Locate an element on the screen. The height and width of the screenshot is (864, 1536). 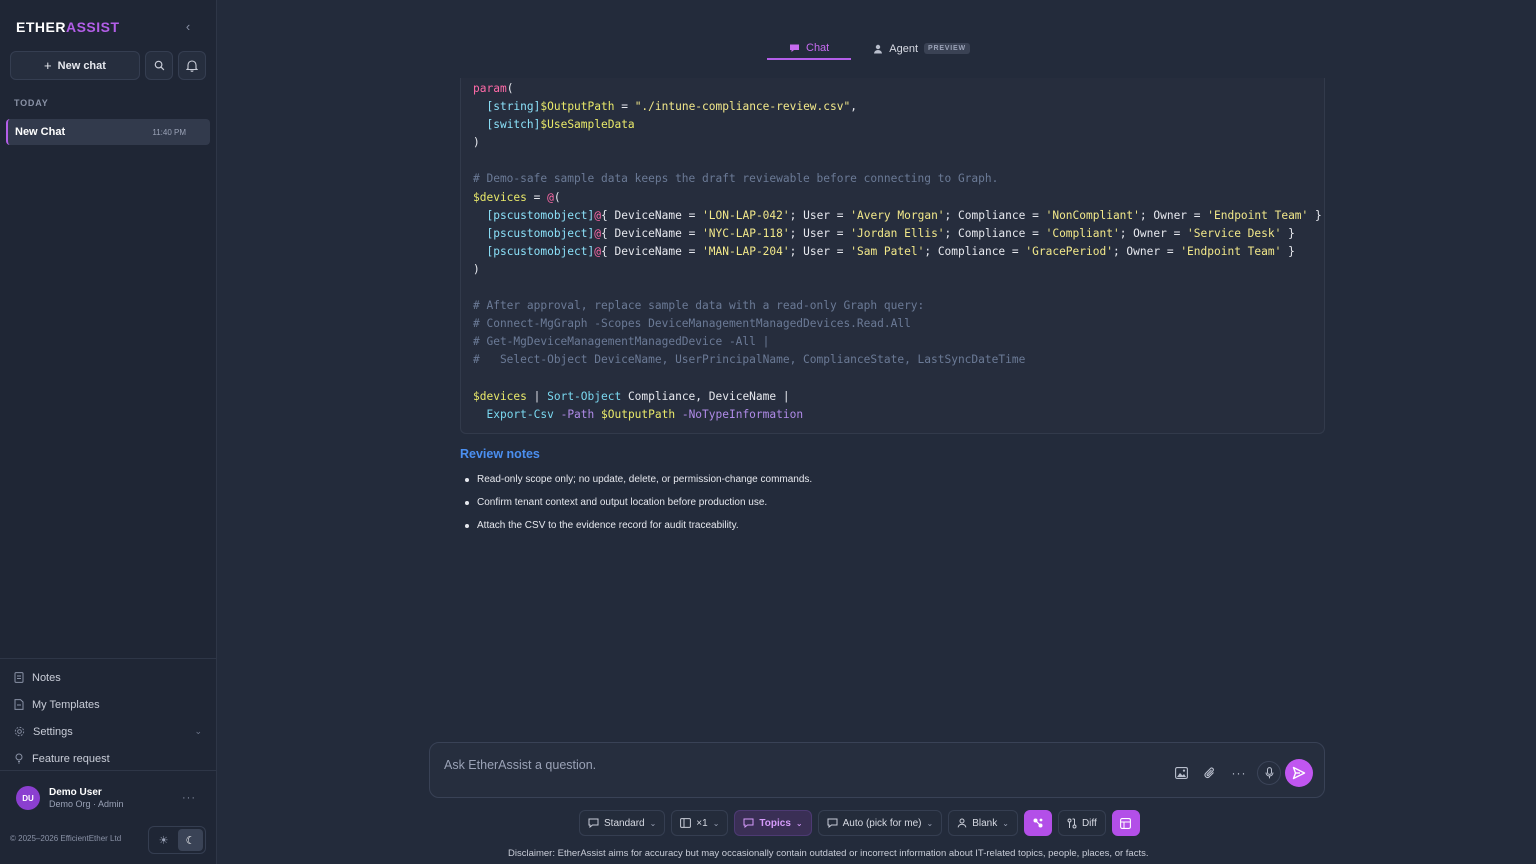
code-token: { DeviceName = is located at coordinates (652, 215).